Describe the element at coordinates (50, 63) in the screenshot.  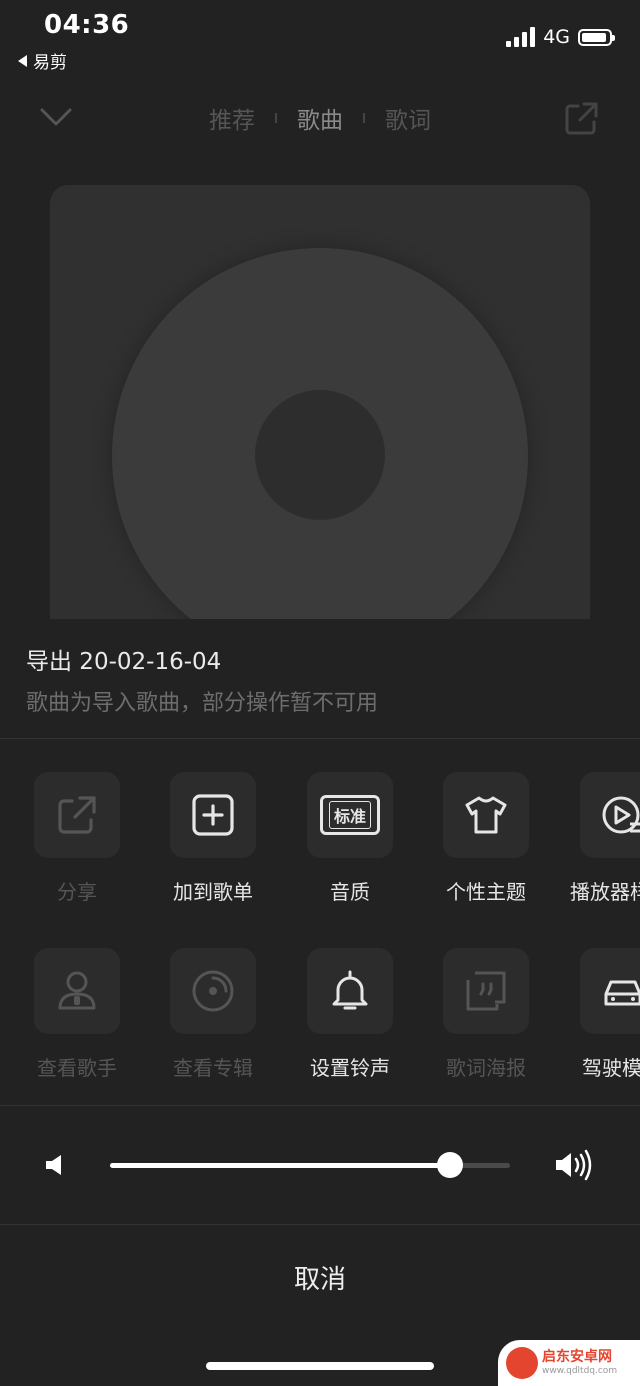
I see `back-app-label: 易剪` at that location.